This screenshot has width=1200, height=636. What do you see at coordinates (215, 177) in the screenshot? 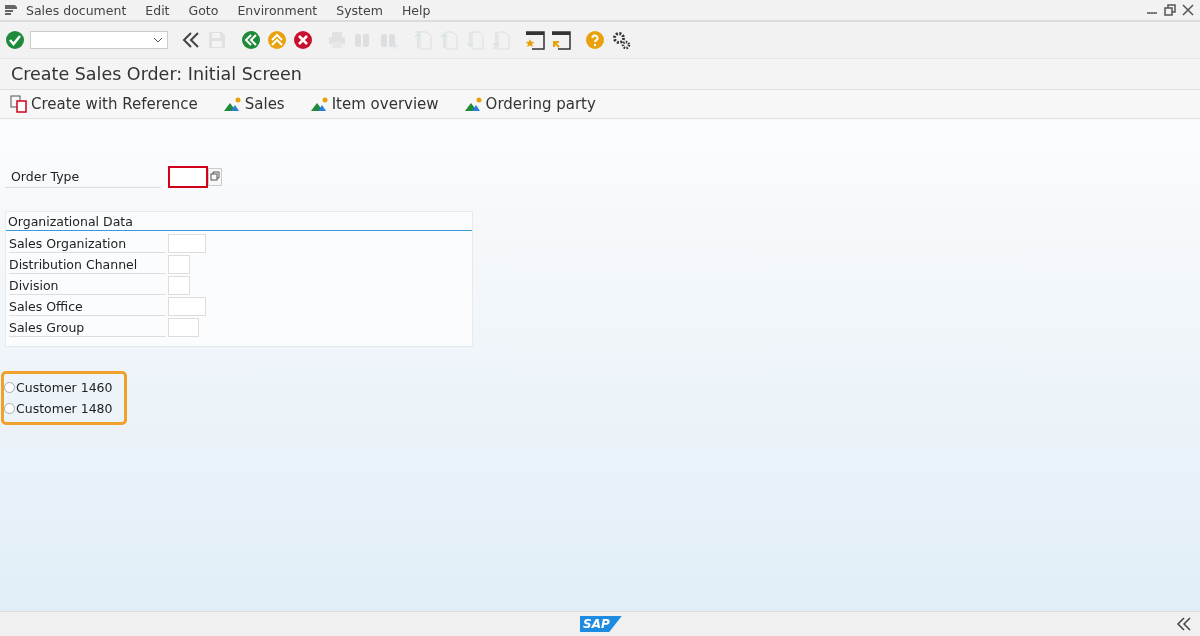
I see `value-help-icon` at bounding box center [215, 177].